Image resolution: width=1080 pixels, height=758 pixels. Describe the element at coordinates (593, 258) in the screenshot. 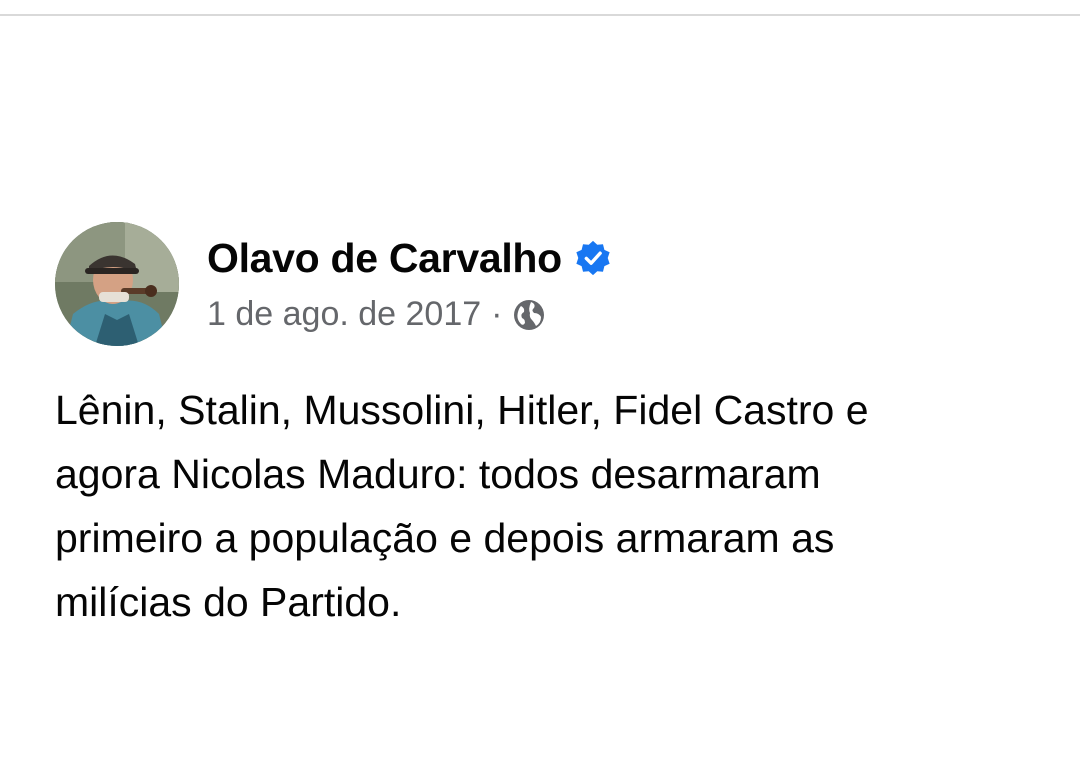

I see `verified-badge-icon` at that location.